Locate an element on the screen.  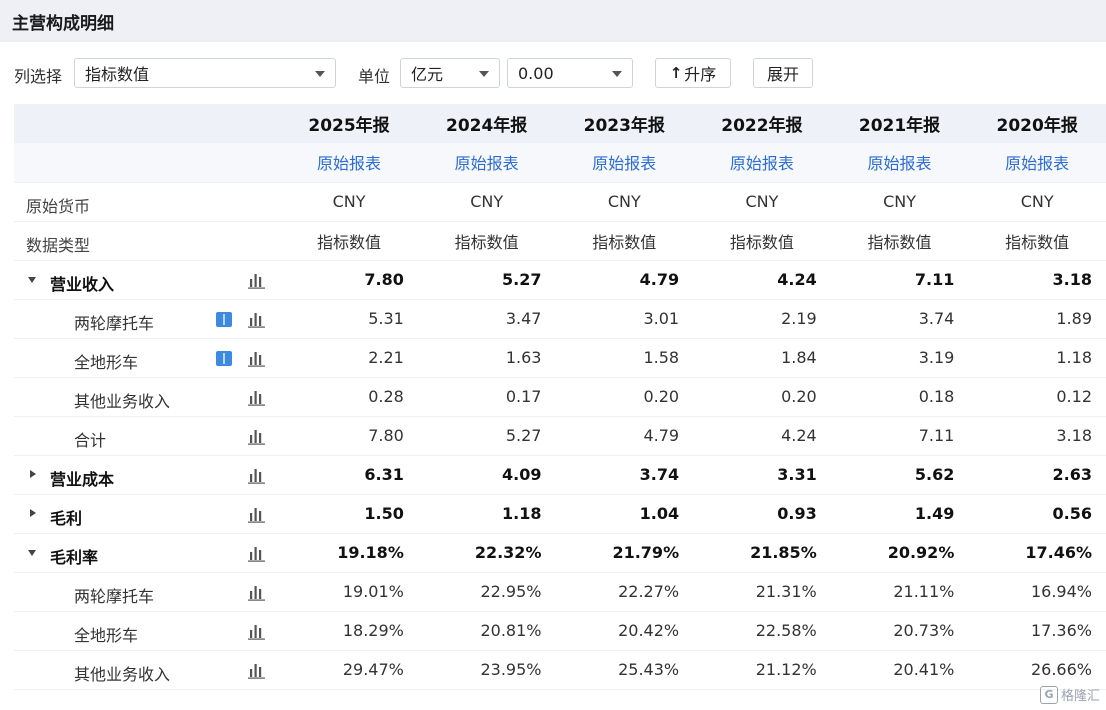
cell-value: 29.47% is located at coordinates (349, 670).